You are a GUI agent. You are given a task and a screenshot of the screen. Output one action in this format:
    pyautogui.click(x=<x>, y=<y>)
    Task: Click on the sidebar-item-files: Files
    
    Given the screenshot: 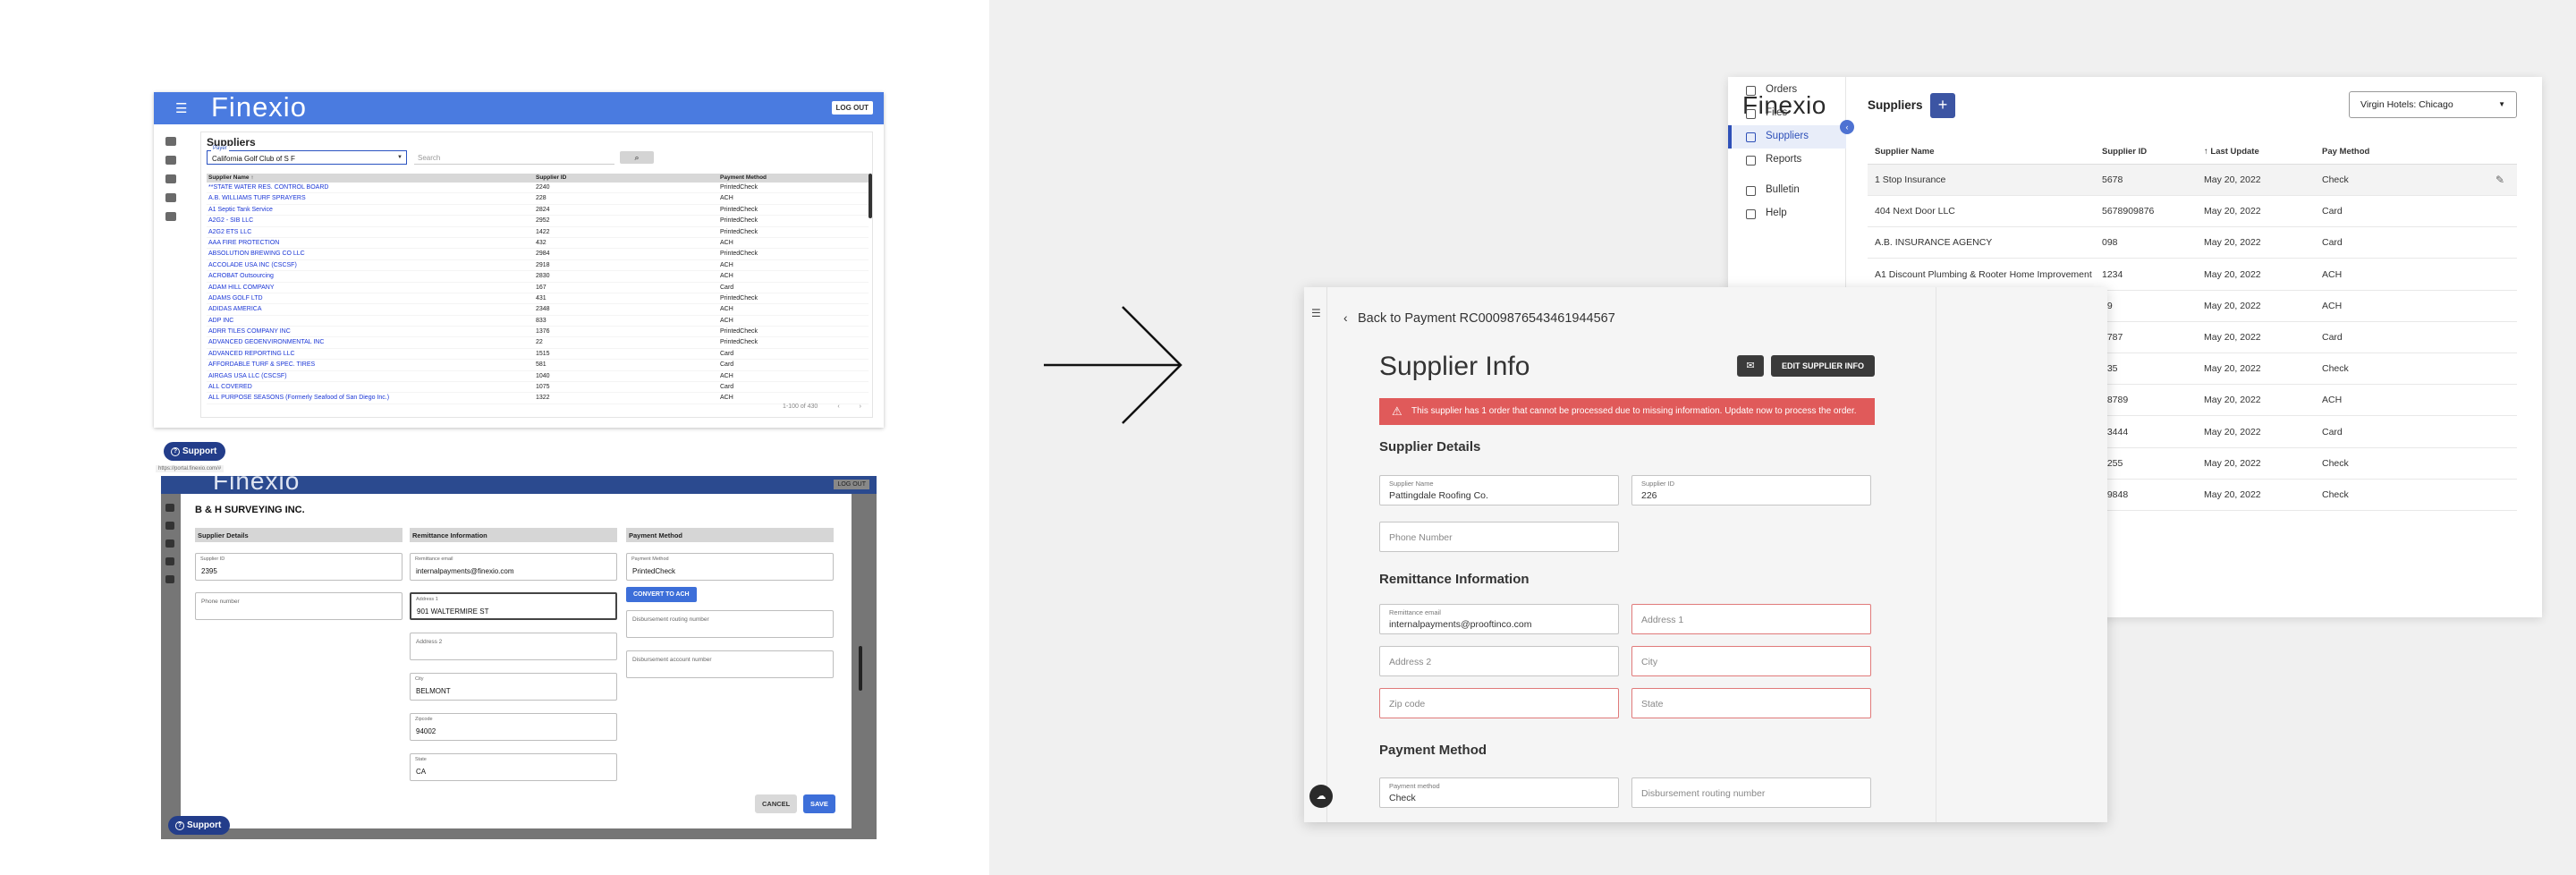 What is the action you would take?
    pyautogui.click(x=1787, y=113)
    